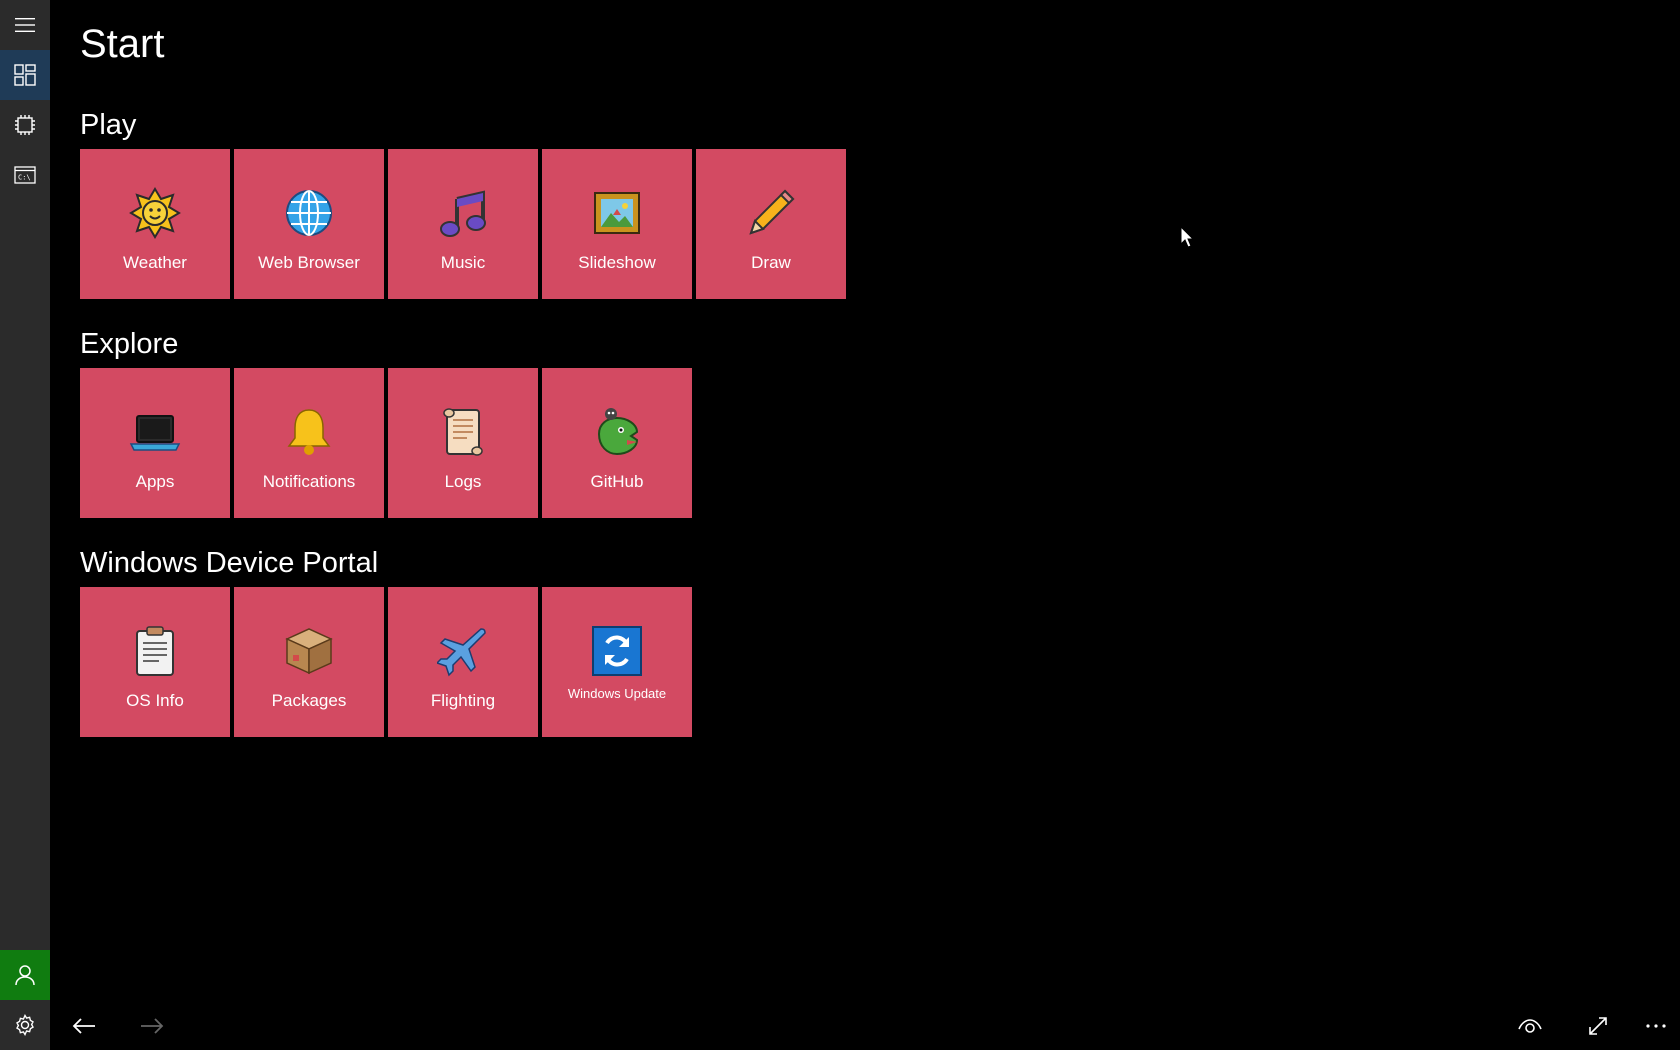  What do you see at coordinates (617, 693) in the screenshot?
I see `tile-label: Windows Update` at bounding box center [617, 693].